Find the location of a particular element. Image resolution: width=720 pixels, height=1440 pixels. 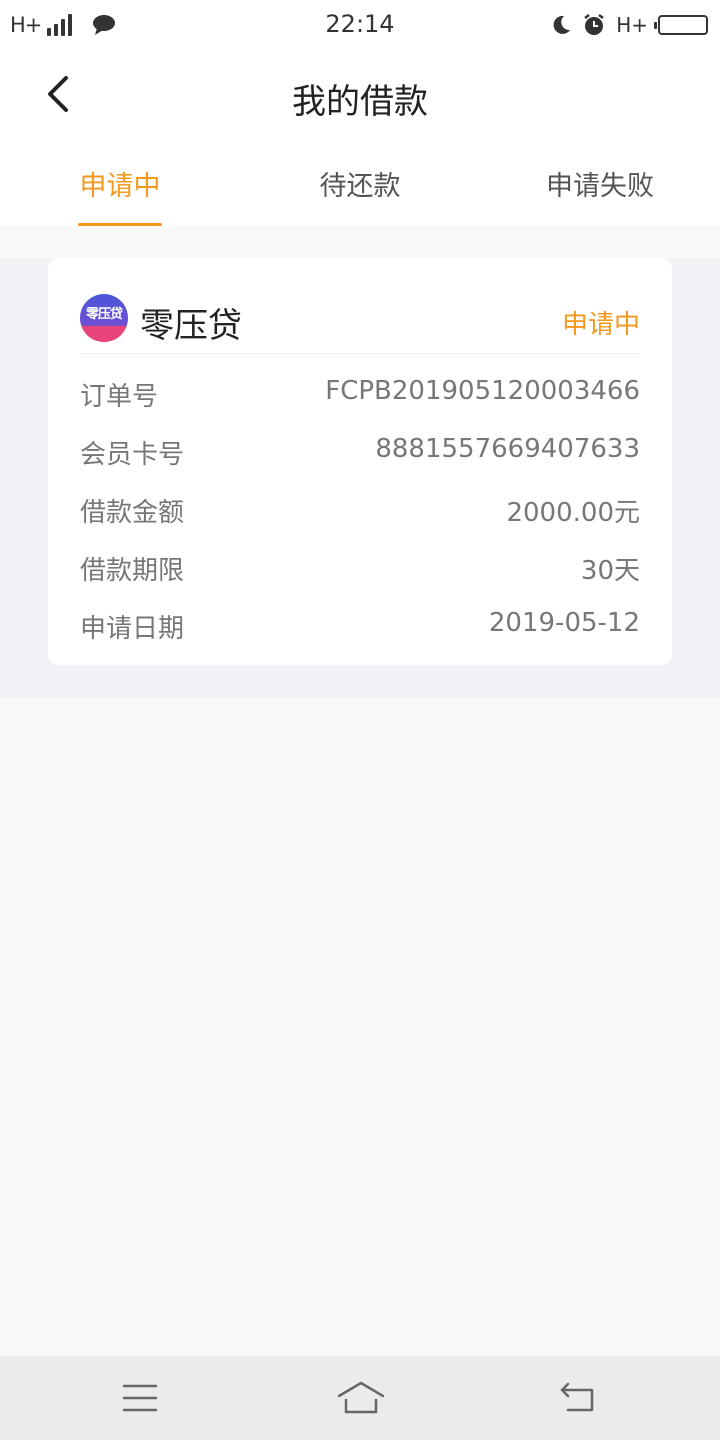

loan-amount-label: 借款金额 is located at coordinates (132, 513).